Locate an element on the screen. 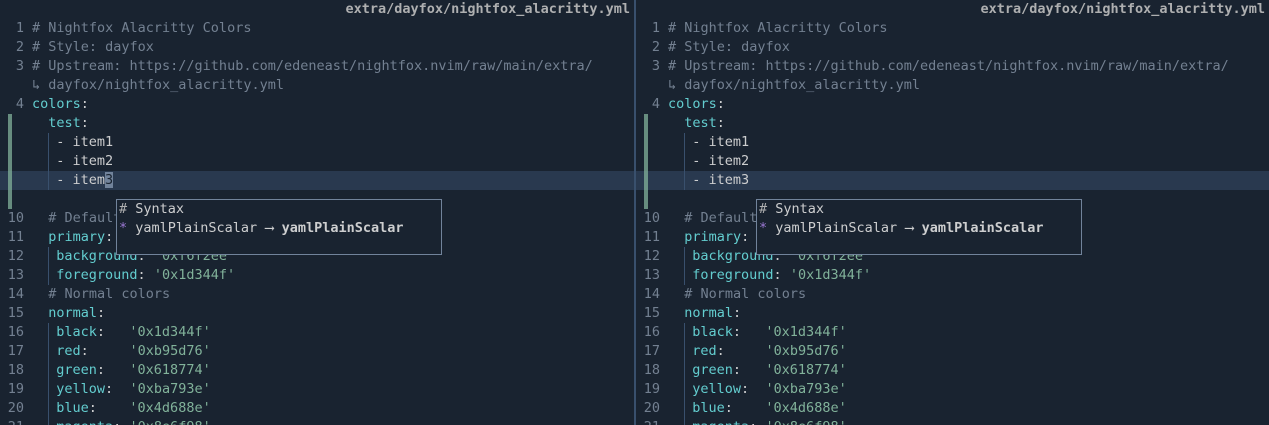 The image size is (1269, 425). code-token: '0x1d344f' is located at coordinates (194, 275).